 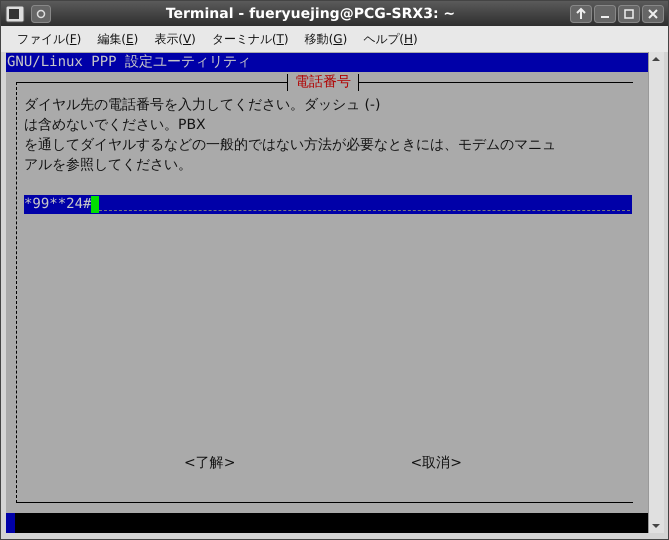 I want to click on menu-item: 表示(V), so click(x=175, y=39).